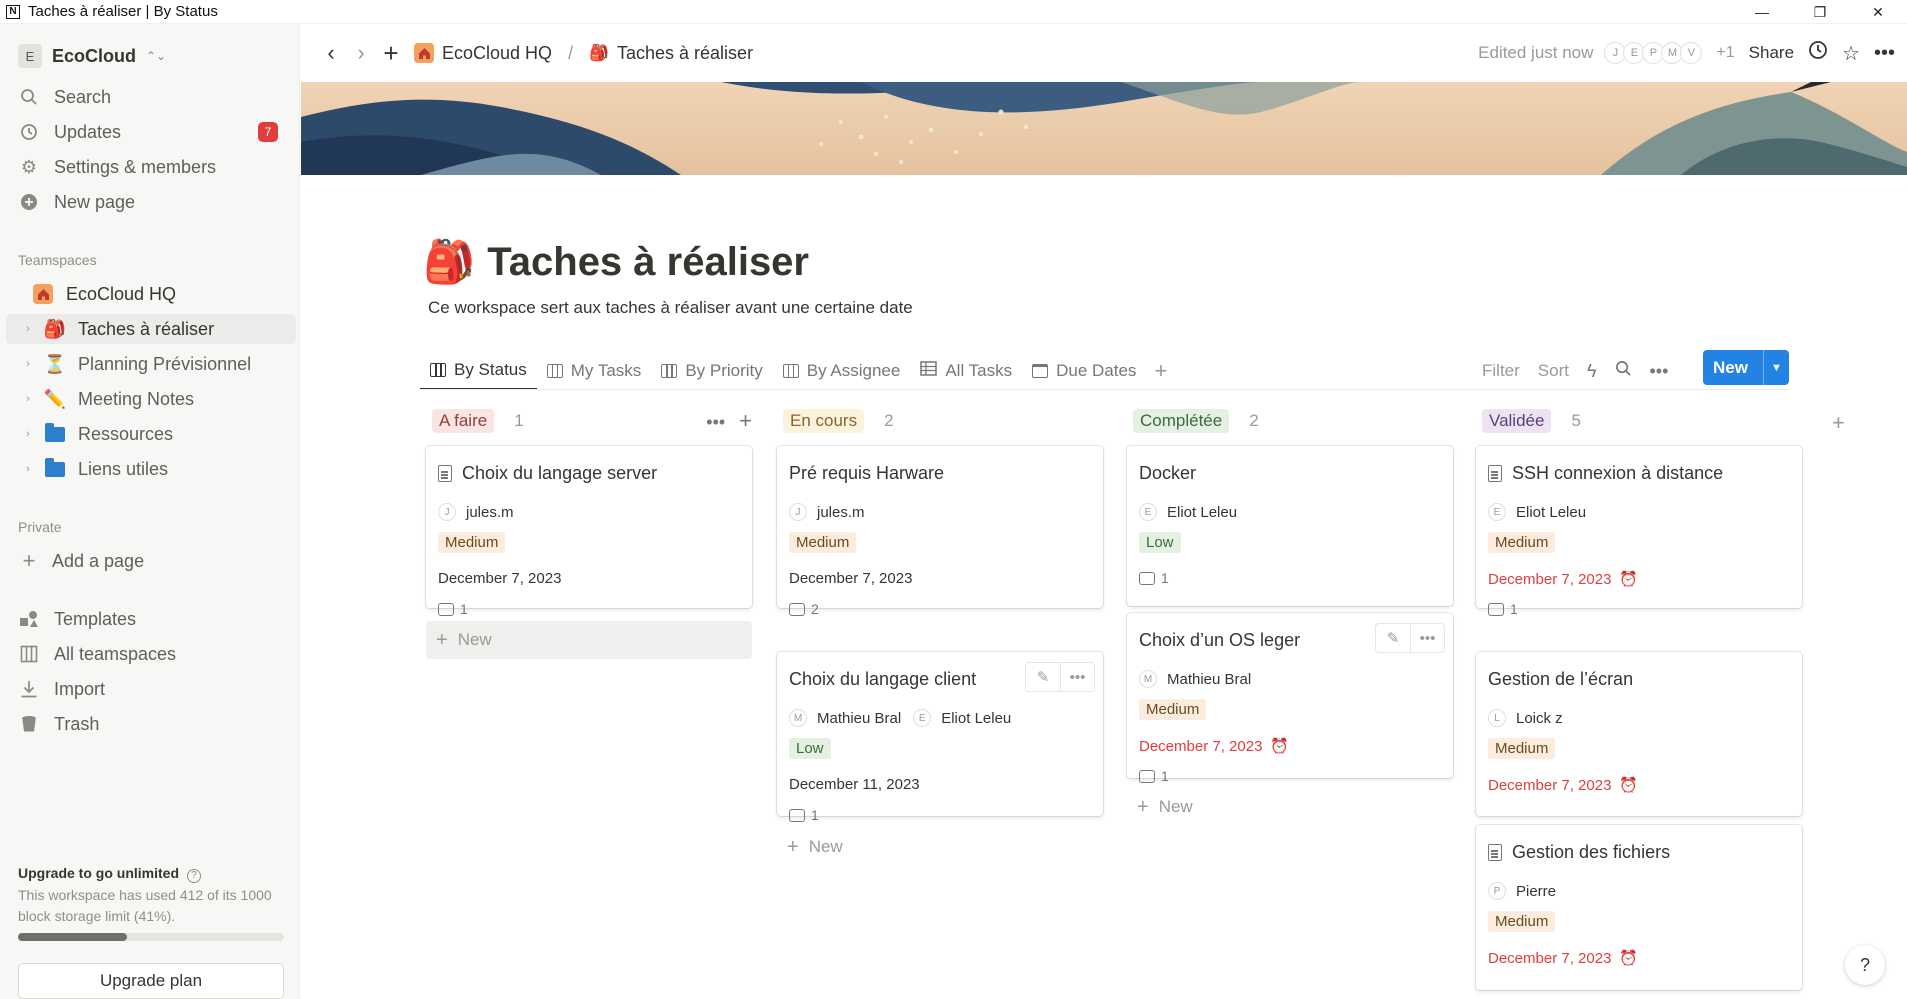 The height and width of the screenshot is (999, 1907). Describe the element at coordinates (1160, 371) in the screenshot. I see `add-view-plus-icon: +` at that location.